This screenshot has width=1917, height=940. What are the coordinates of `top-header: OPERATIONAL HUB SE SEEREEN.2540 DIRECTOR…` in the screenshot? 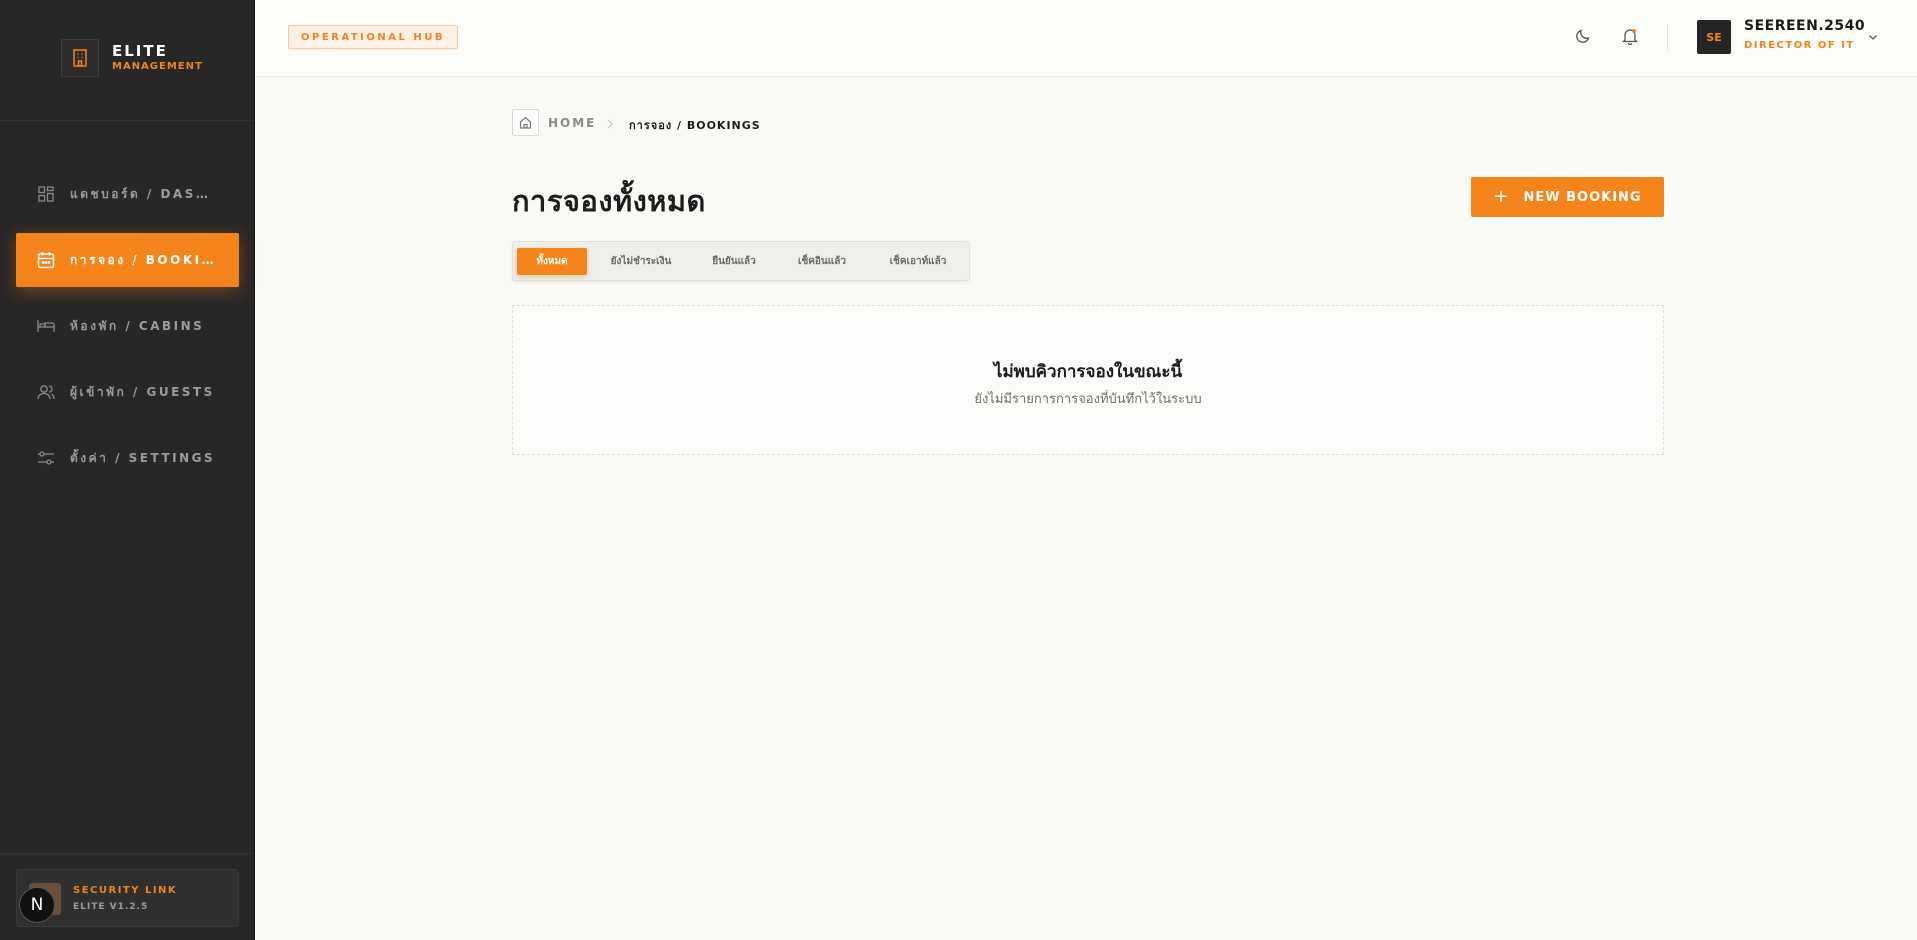 It's located at (1086, 38).